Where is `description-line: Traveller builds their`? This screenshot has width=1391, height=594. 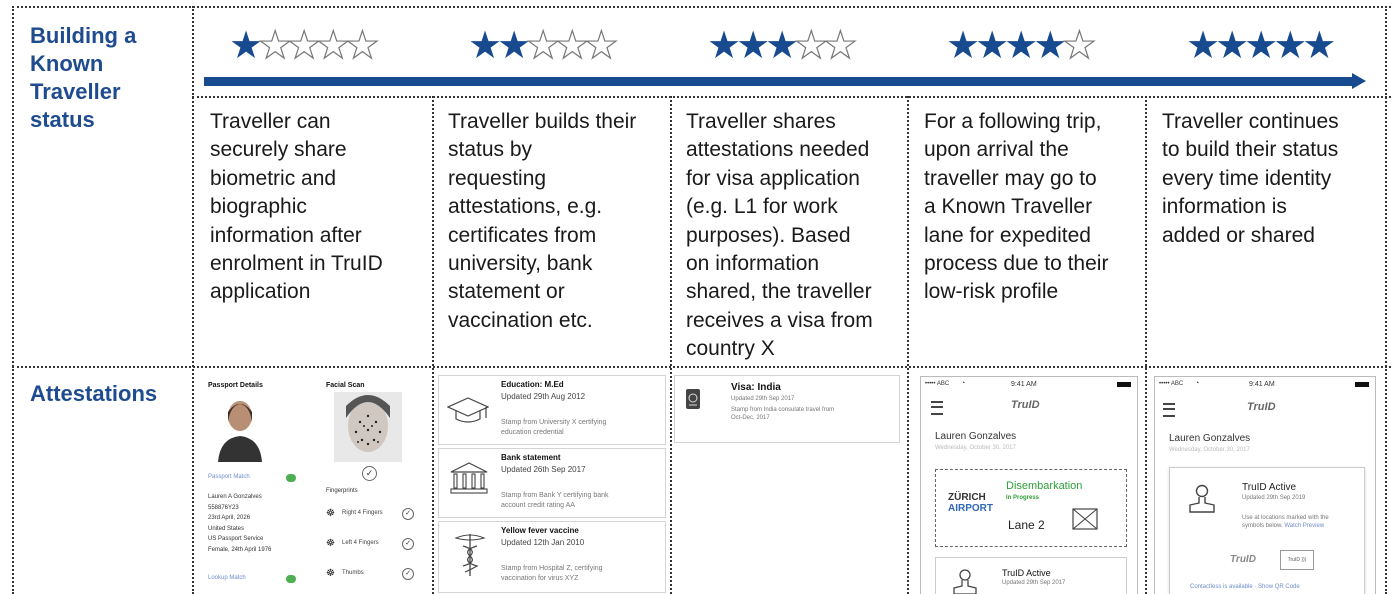
description-line: Traveller builds their is located at coordinates (542, 121).